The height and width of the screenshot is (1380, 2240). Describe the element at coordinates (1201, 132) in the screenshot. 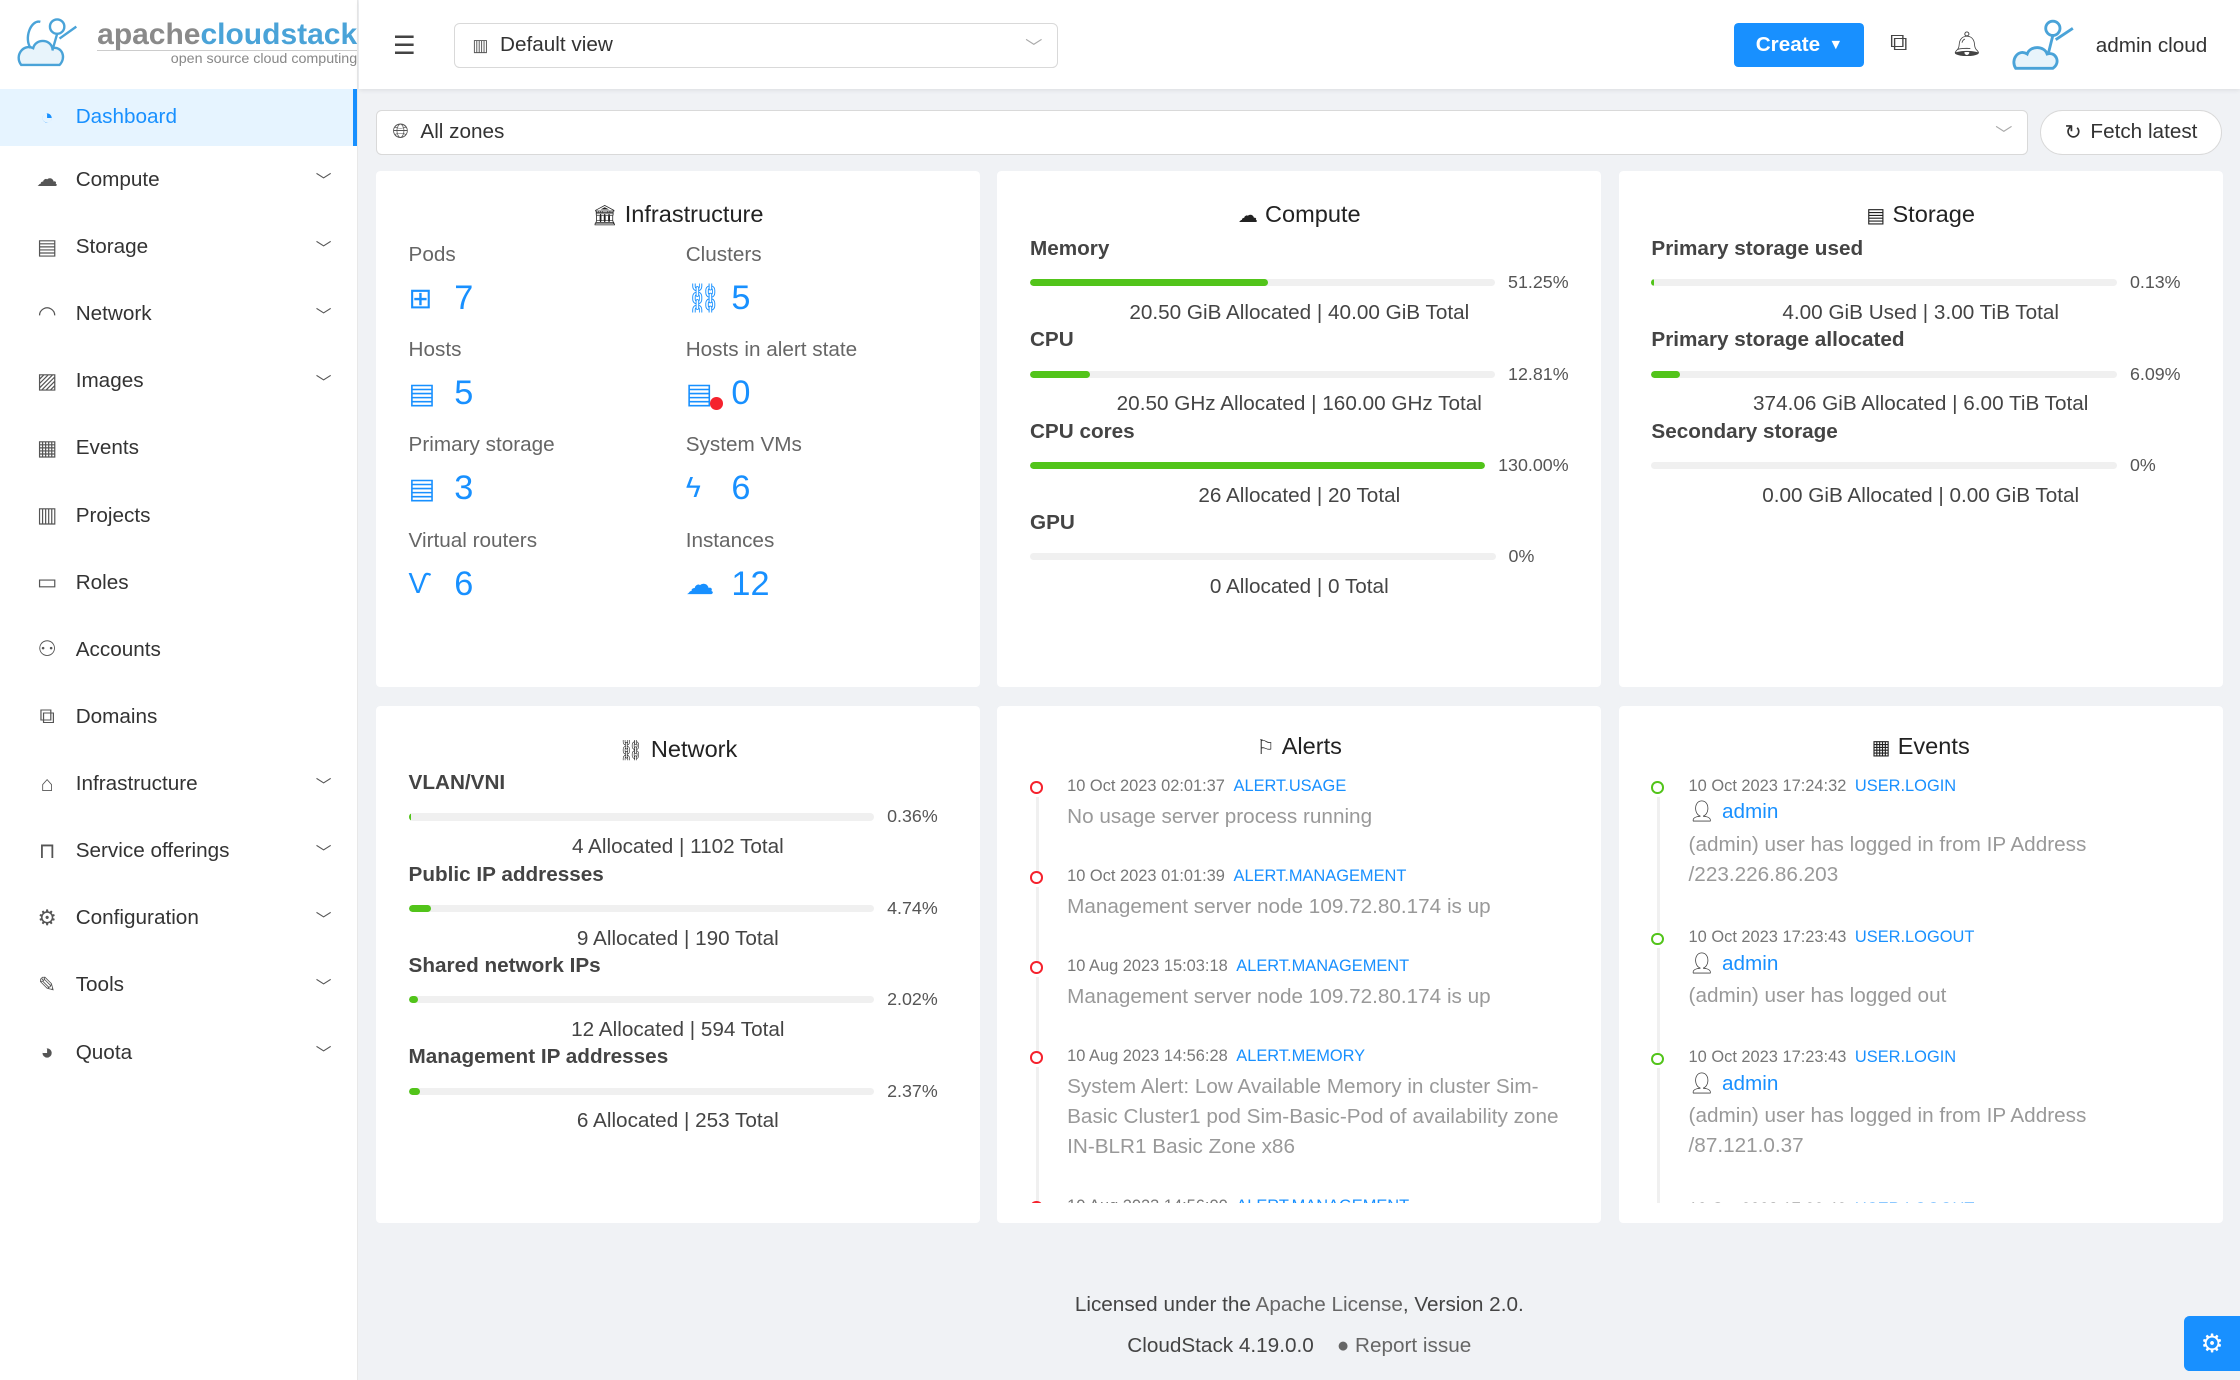

I see `zone-select: 🌐︎ All zones ﹀` at that location.